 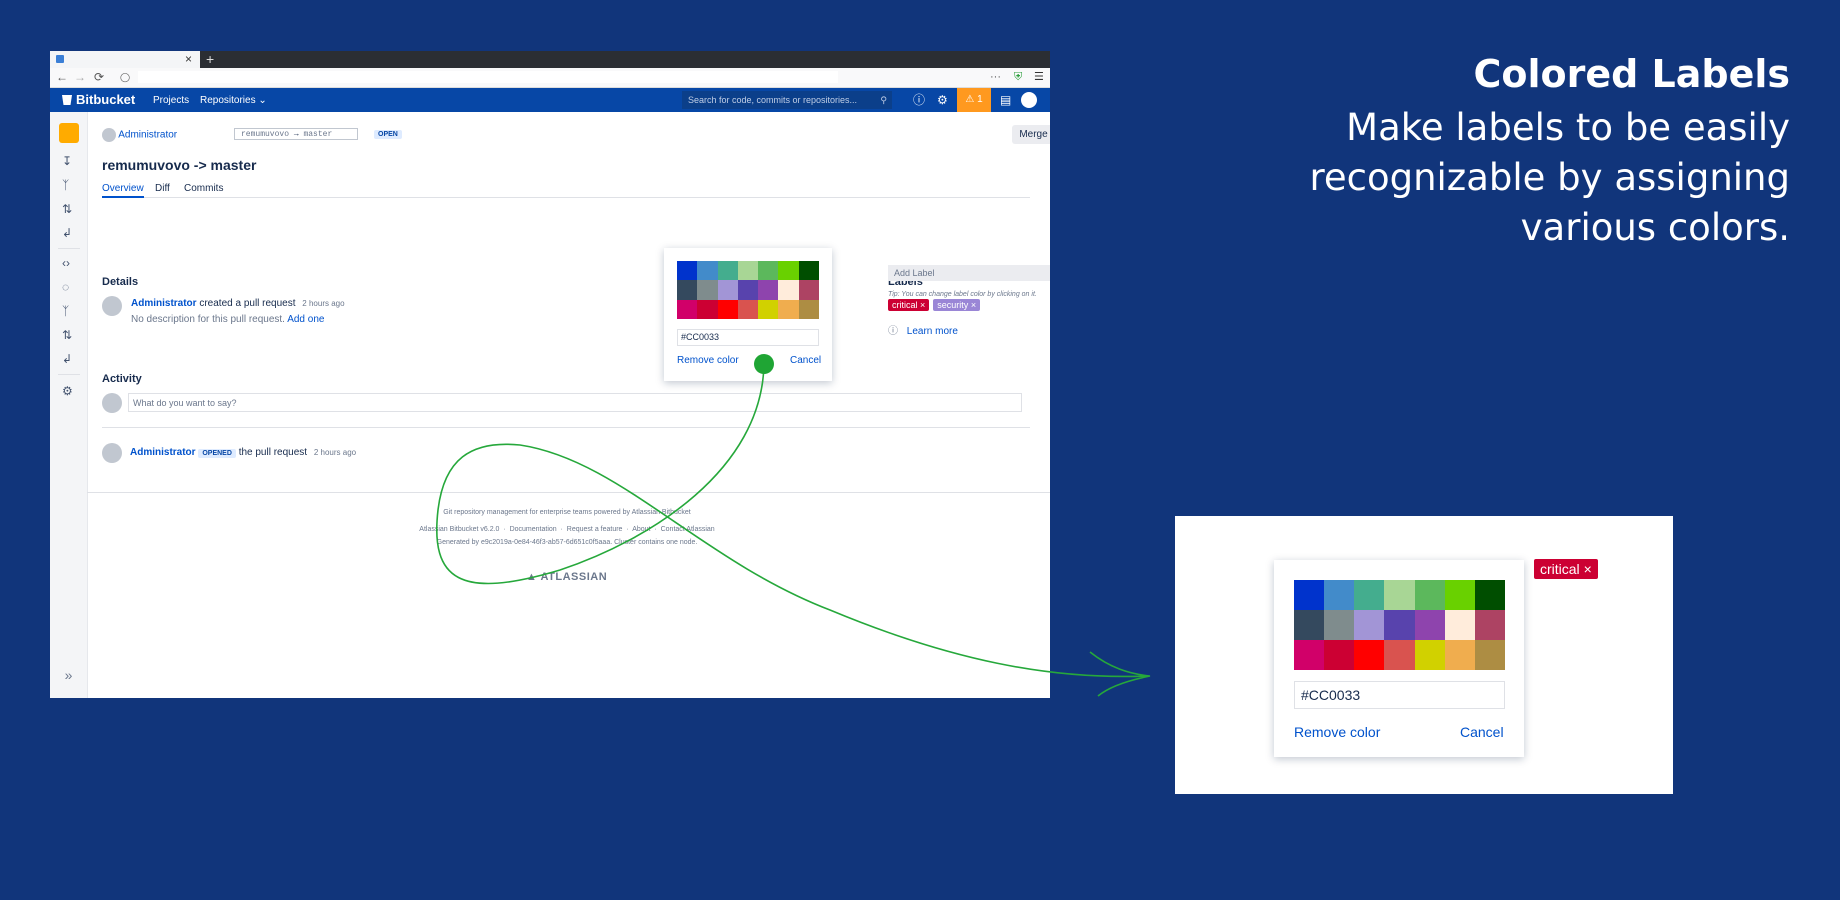 What do you see at coordinates (68, 675) in the screenshot?
I see `expand-sidebar-icon: »` at bounding box center [68, 675].